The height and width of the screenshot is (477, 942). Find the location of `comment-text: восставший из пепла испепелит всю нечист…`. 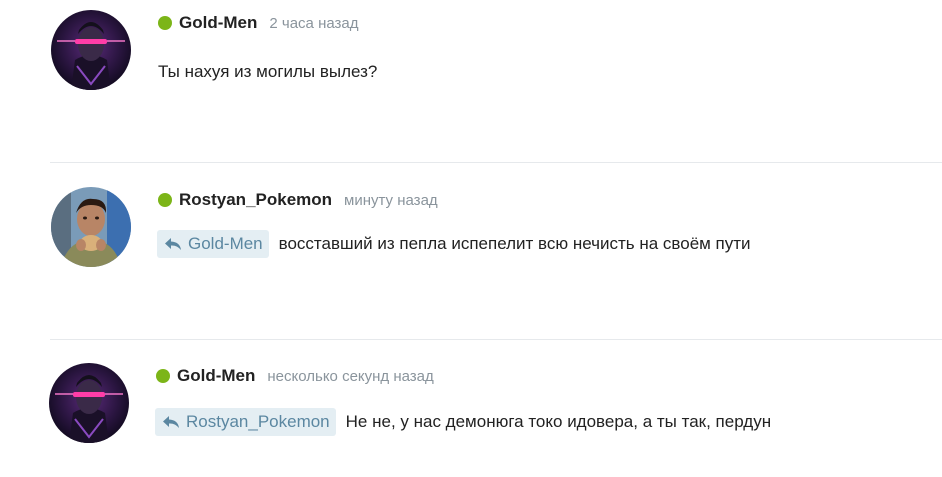

comment-text: восставший из пепла испепелит всю нечист… is located at coordinates (514, 243).